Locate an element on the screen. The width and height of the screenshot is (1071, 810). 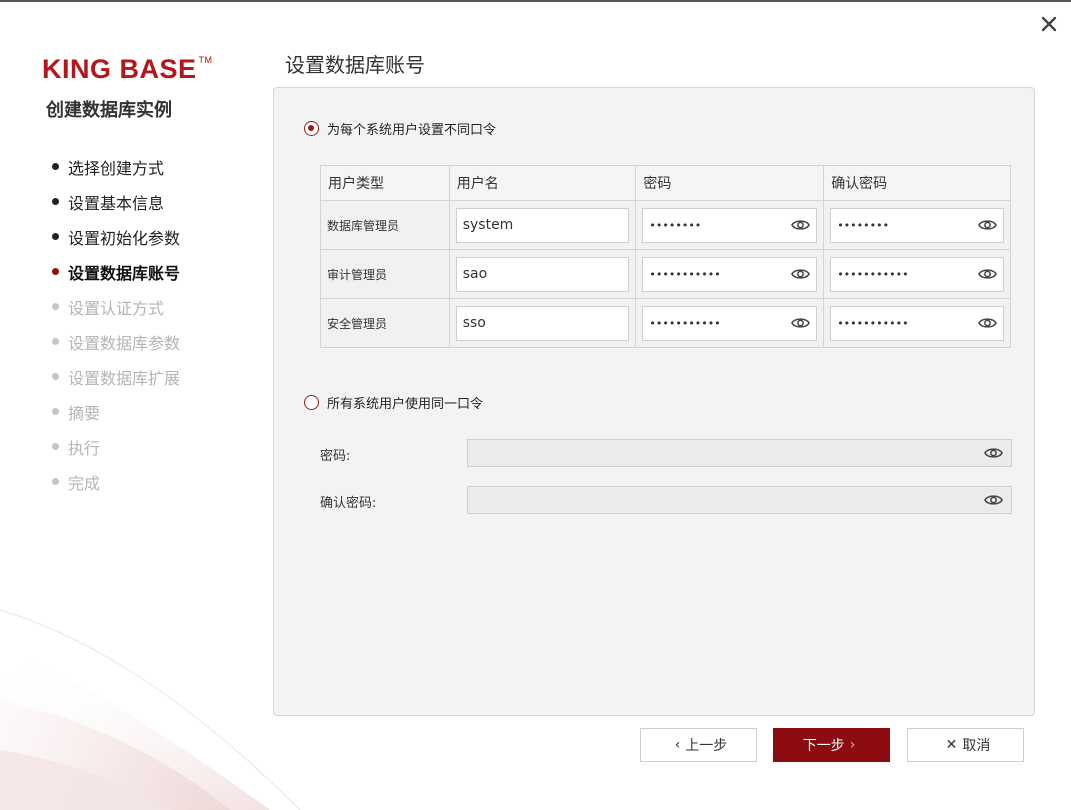
username-cell: sao is located at coordinates (542, 274).